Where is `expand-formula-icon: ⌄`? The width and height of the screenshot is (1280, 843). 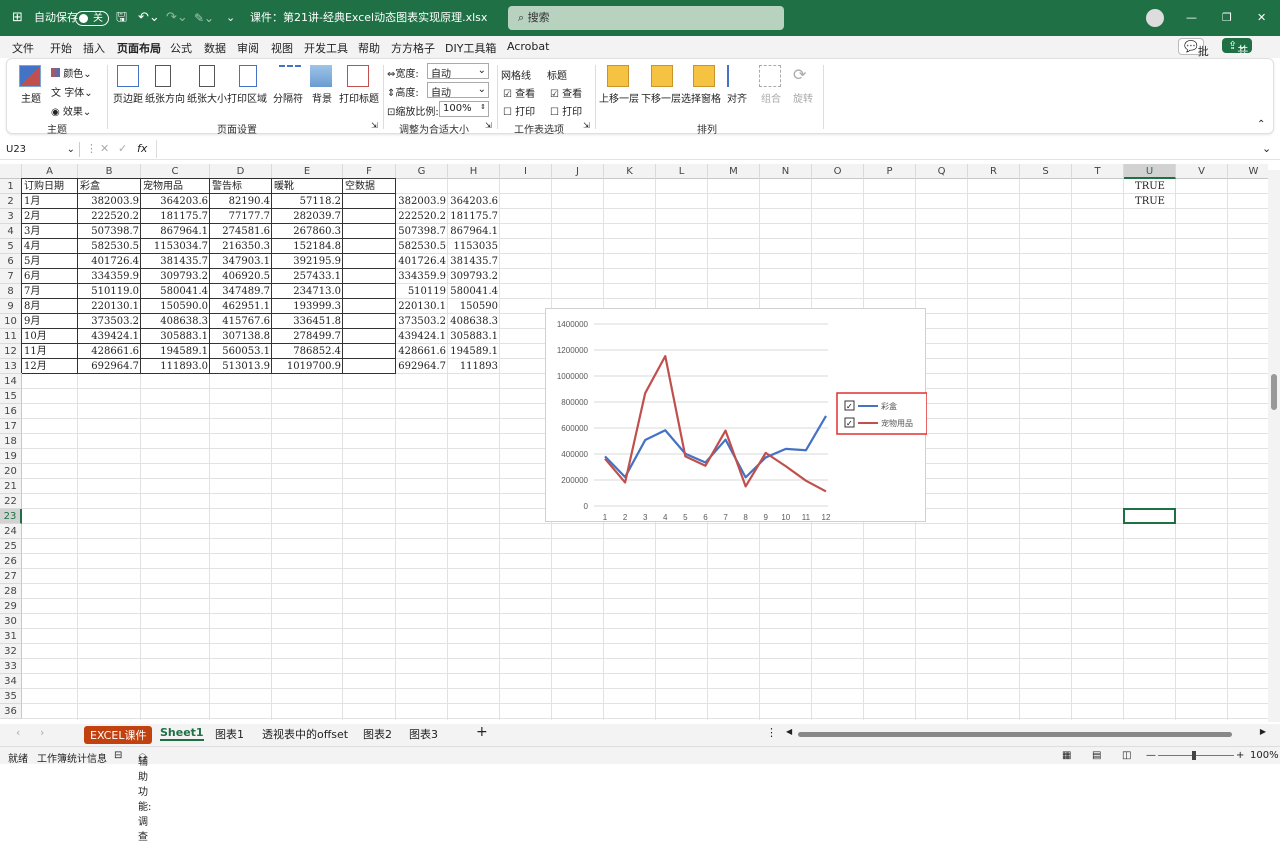
expand-formula-icon: ⌄ is located at coordinates (1266, 148).